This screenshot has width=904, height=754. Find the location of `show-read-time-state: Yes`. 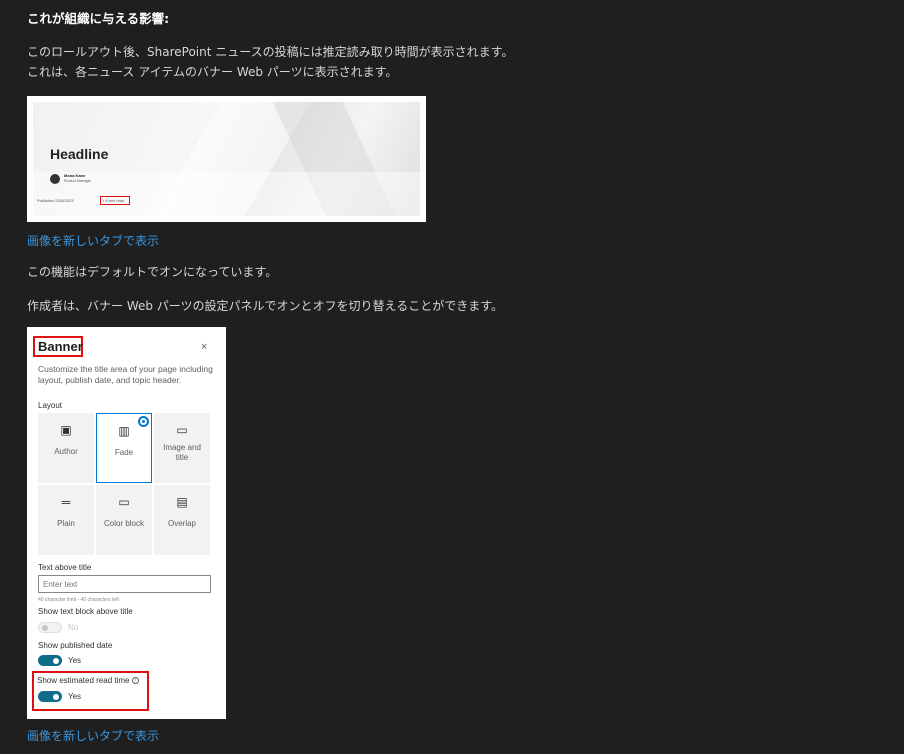

show-read-time-state: Yes is located at coordinates (75, 696).